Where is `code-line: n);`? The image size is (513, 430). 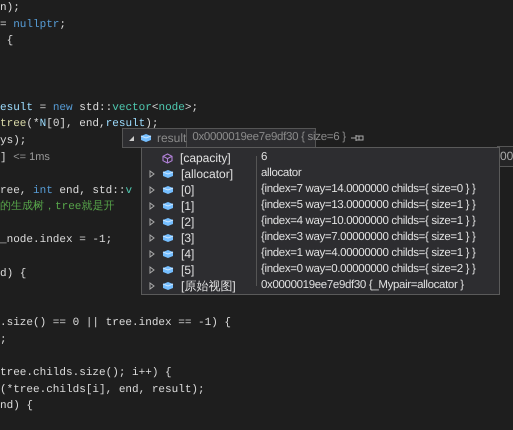
code-line: n); is located at coordinates (10, 8).